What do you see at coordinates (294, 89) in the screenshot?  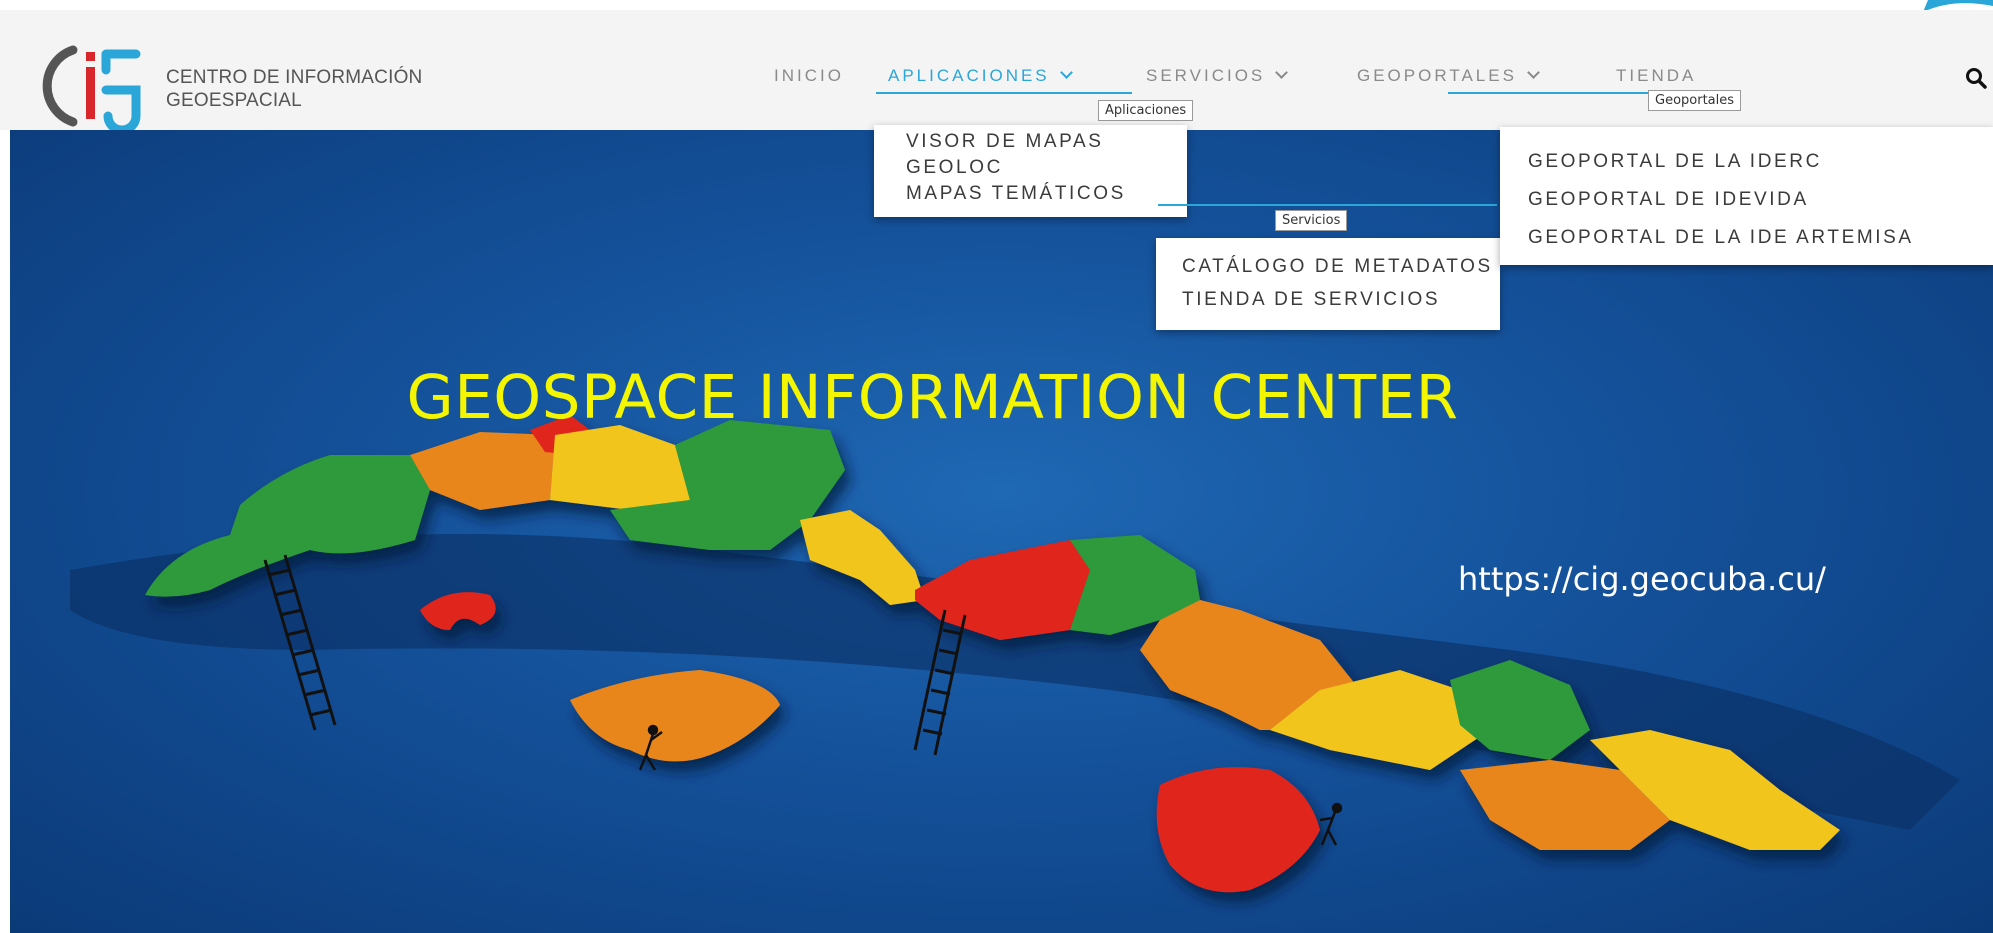 I see `logo-text: CENTRO DE INFORMACIÓN GEOESPACIAL` at bounding box center [294, 89].